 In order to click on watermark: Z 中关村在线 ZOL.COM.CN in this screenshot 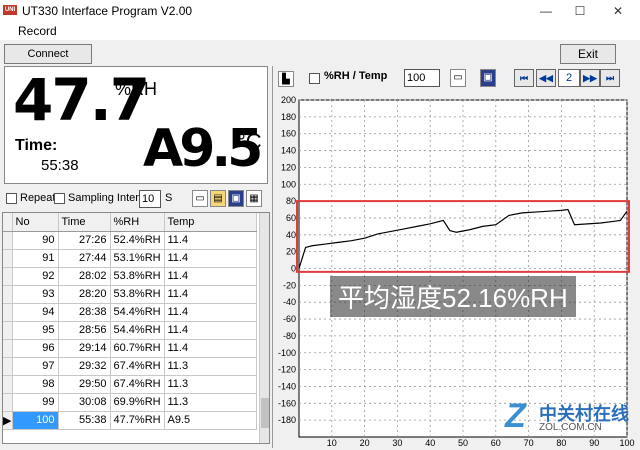, I will do `click(570, 418)`.